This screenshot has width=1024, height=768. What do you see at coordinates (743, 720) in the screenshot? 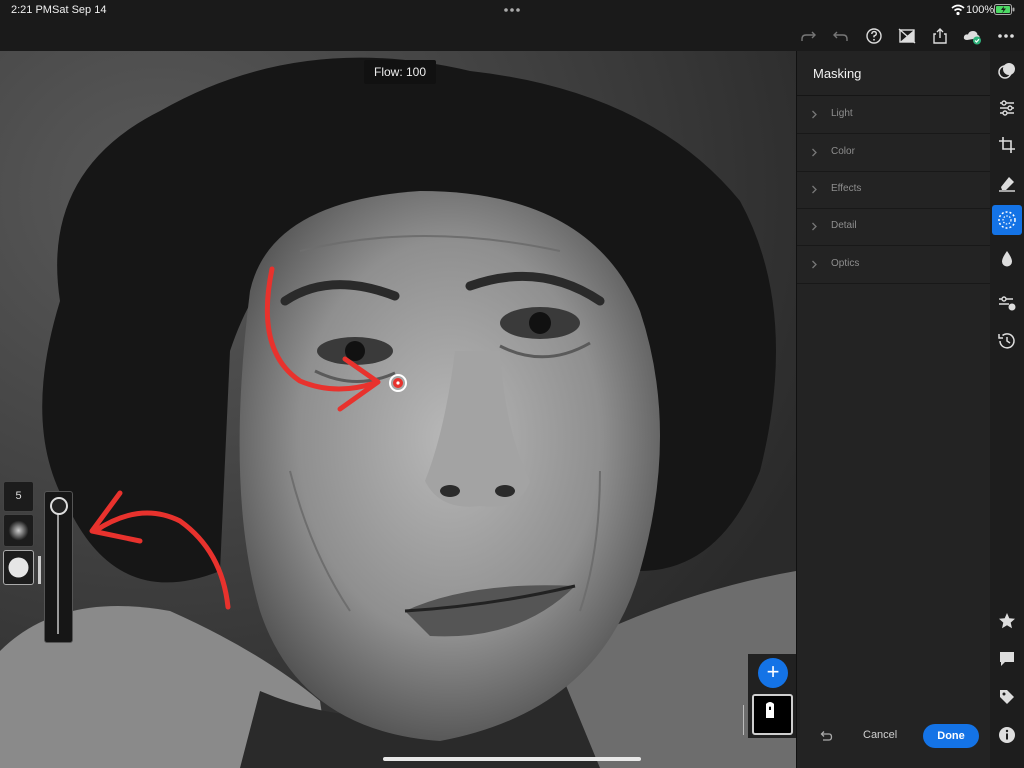
I see `mask-strip-divider` at bounding box center [743, 720].